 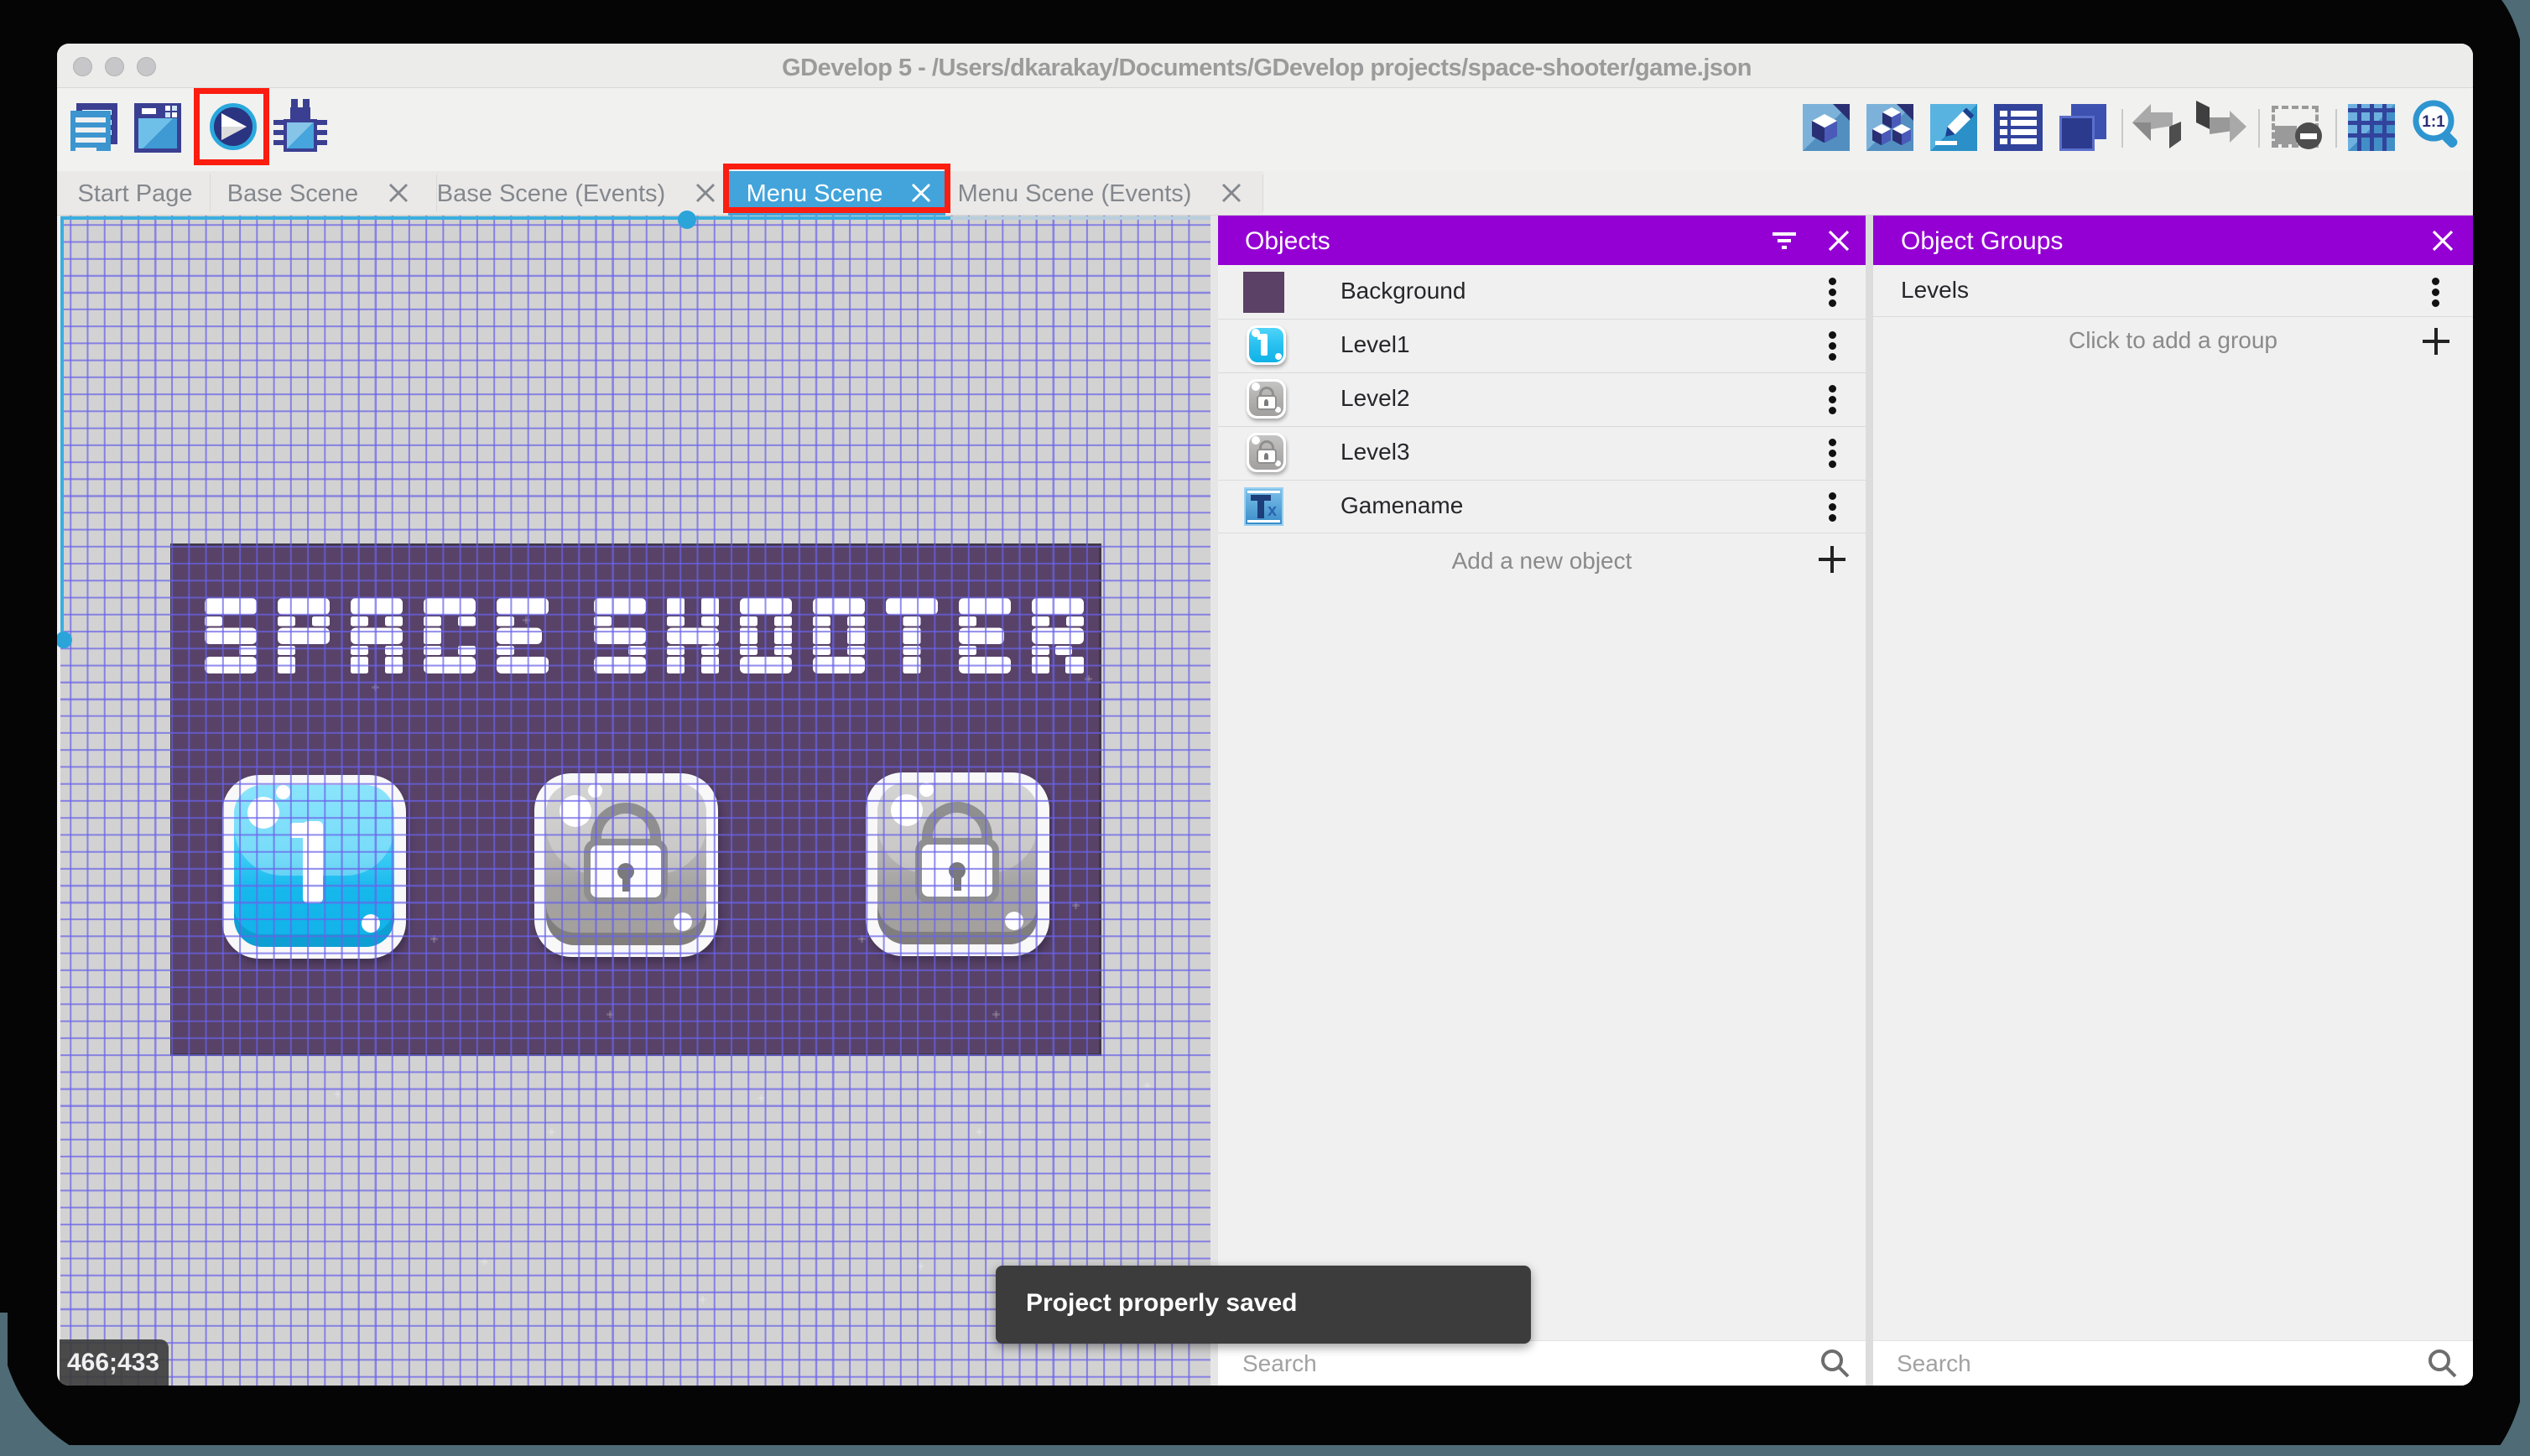 What do you see at coordinates (2433, 122) in the screenshot?
I see `svg-text: 1:1` at bounding box center [2433, 122].